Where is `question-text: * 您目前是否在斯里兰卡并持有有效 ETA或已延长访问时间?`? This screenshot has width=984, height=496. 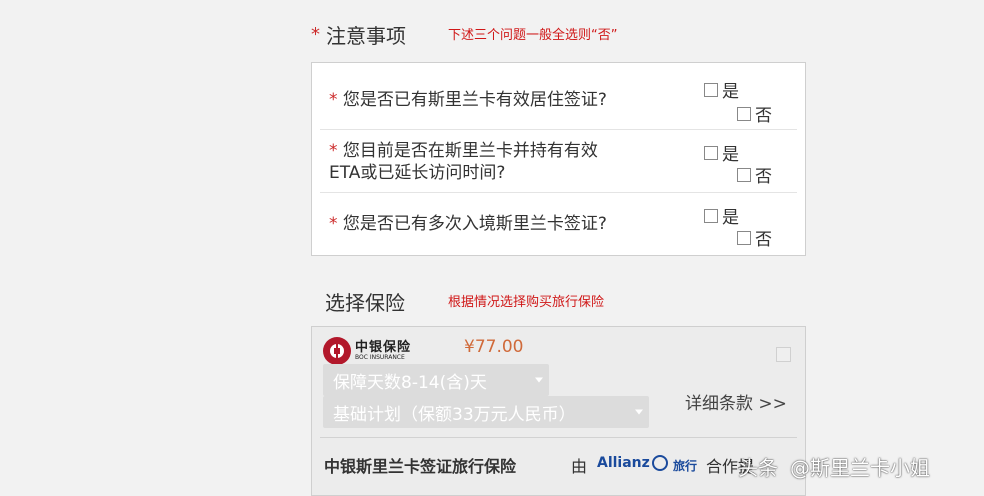 question-text: * 您目前是否在斯里兰卡并持有有效 ETA或已延长访问时间? is located at coordinates (463, 162).